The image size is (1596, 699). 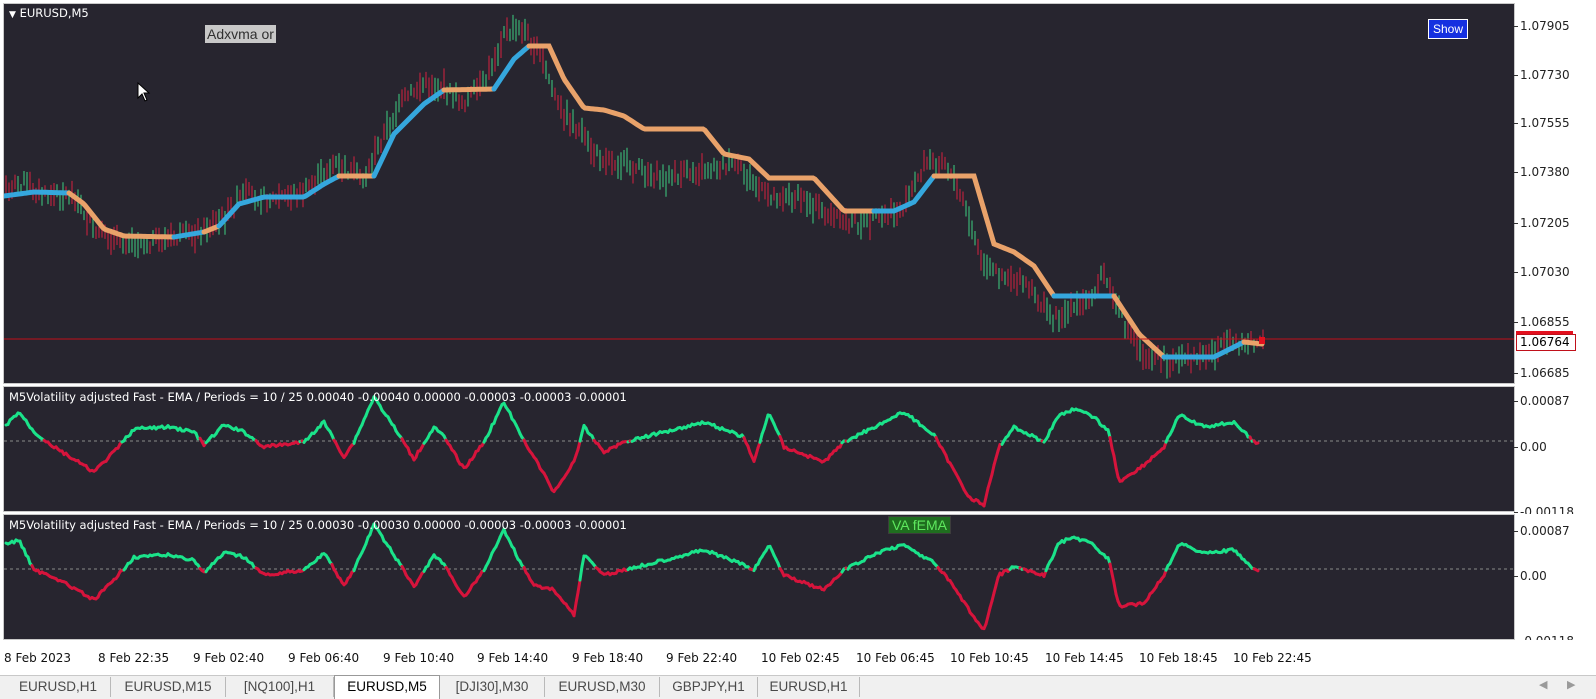 I want to click on tab-nq100-h1: [NQ100],H1, so click(x=280, y=687).